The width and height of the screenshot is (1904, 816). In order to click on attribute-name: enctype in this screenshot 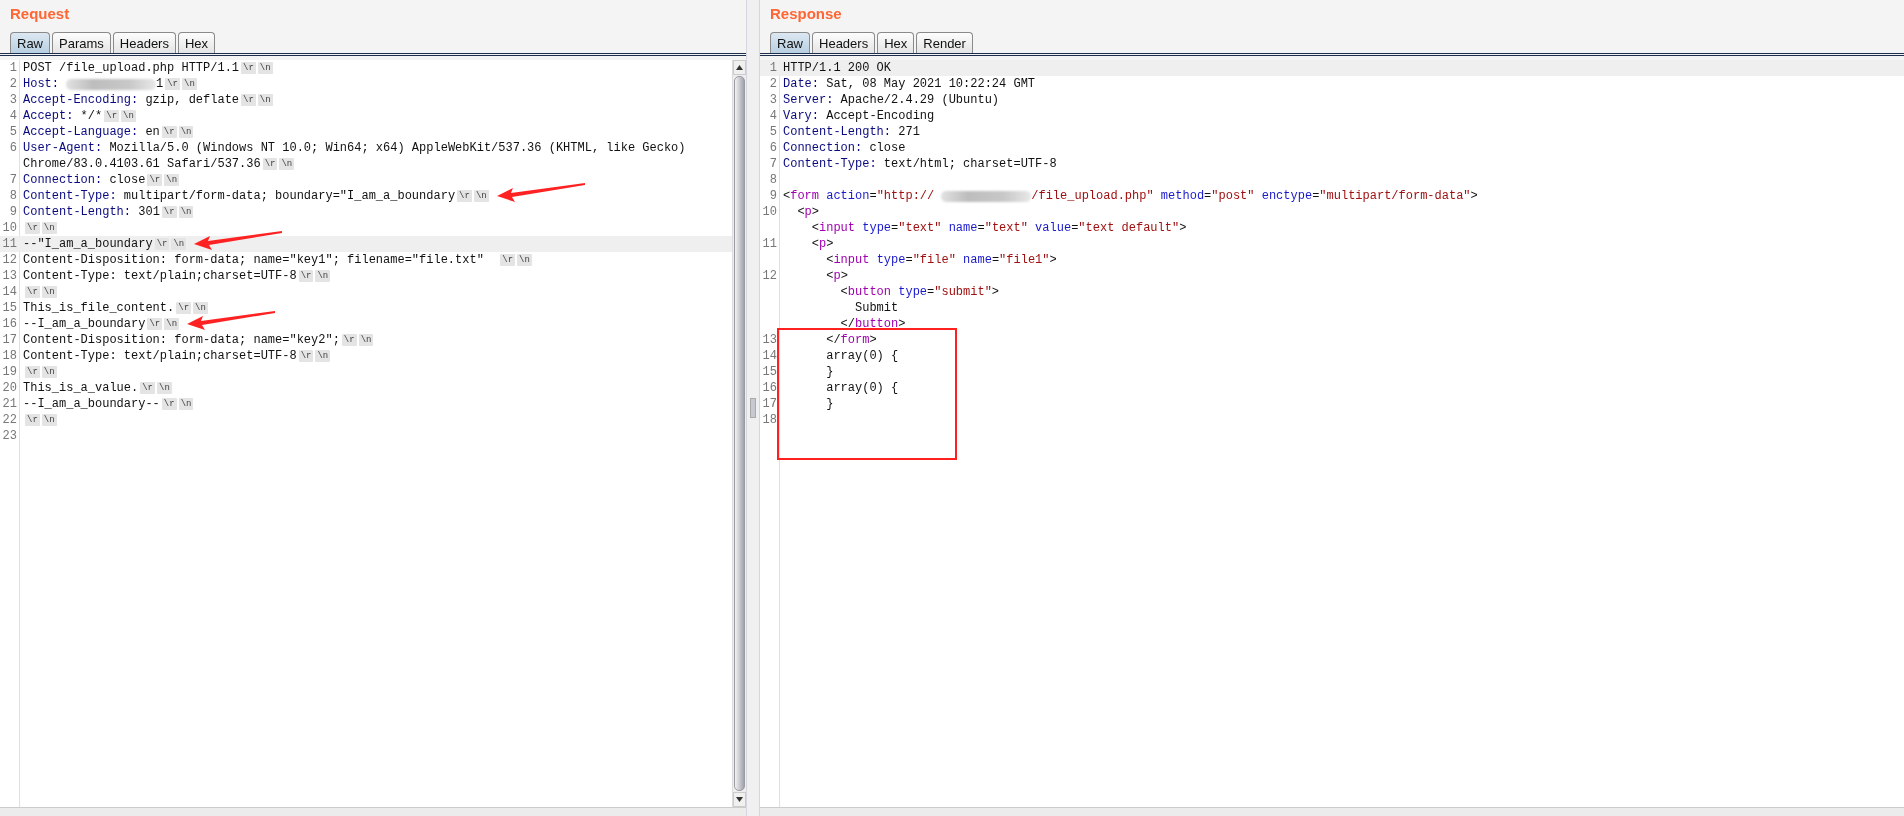, I will do `click(1286, 196)`.